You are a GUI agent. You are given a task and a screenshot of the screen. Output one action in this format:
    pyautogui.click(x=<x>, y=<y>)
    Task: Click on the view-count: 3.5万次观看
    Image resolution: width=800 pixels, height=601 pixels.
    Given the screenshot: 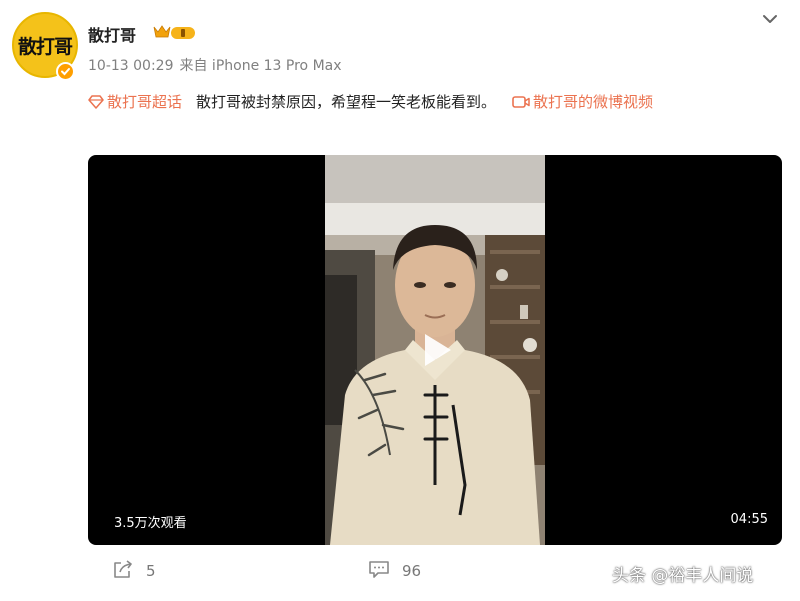 What is the action you would take?
    pyautogui.click(x=150, y=523)
    